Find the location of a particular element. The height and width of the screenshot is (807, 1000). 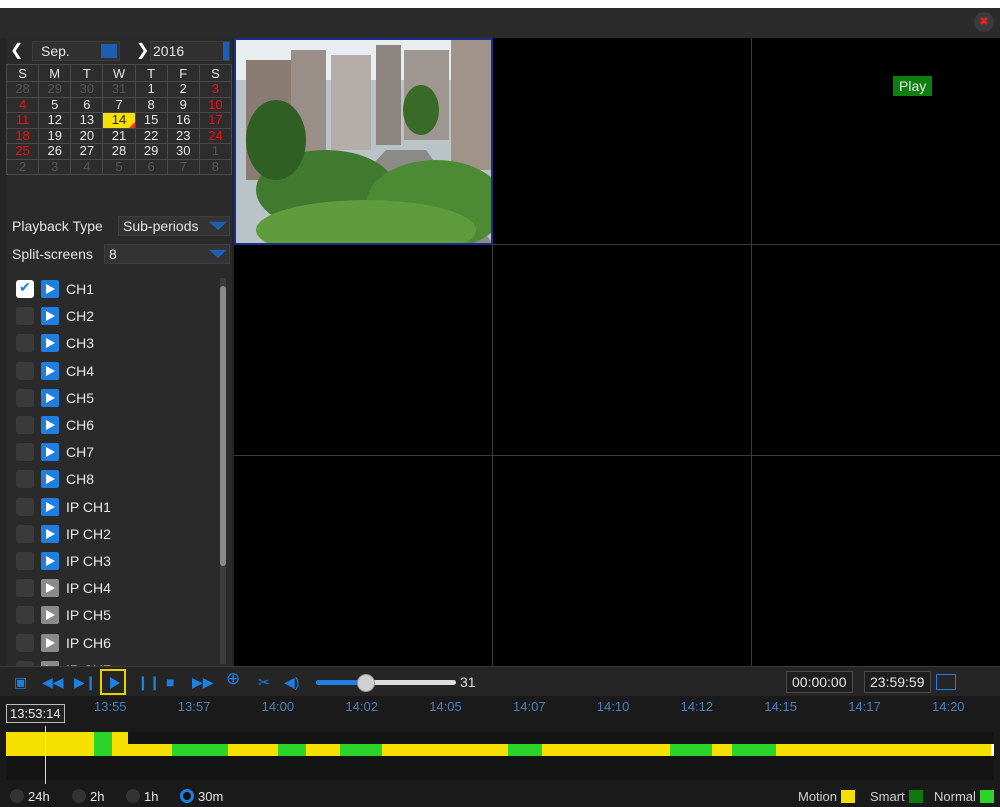

calendar-day: 4 is located at coordinates (87, 166).